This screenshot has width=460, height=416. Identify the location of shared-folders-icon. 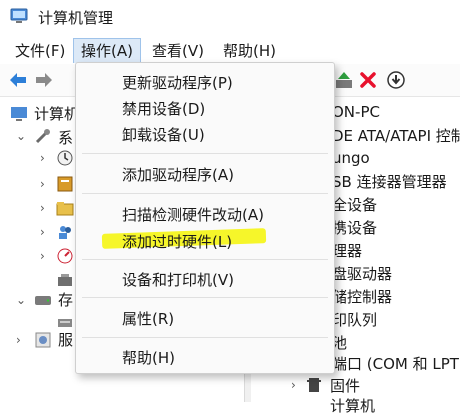
(65, 209).